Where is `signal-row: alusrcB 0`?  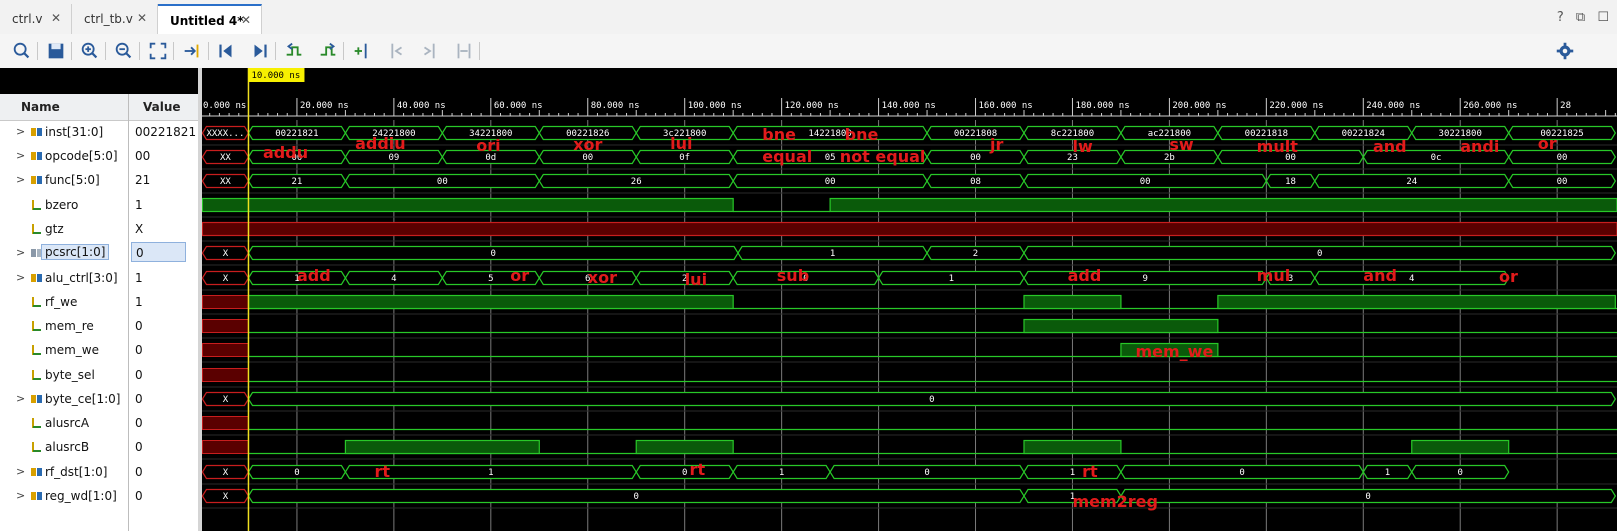 signal-row: alusrcB 0 is located at coordinates (99, 447).